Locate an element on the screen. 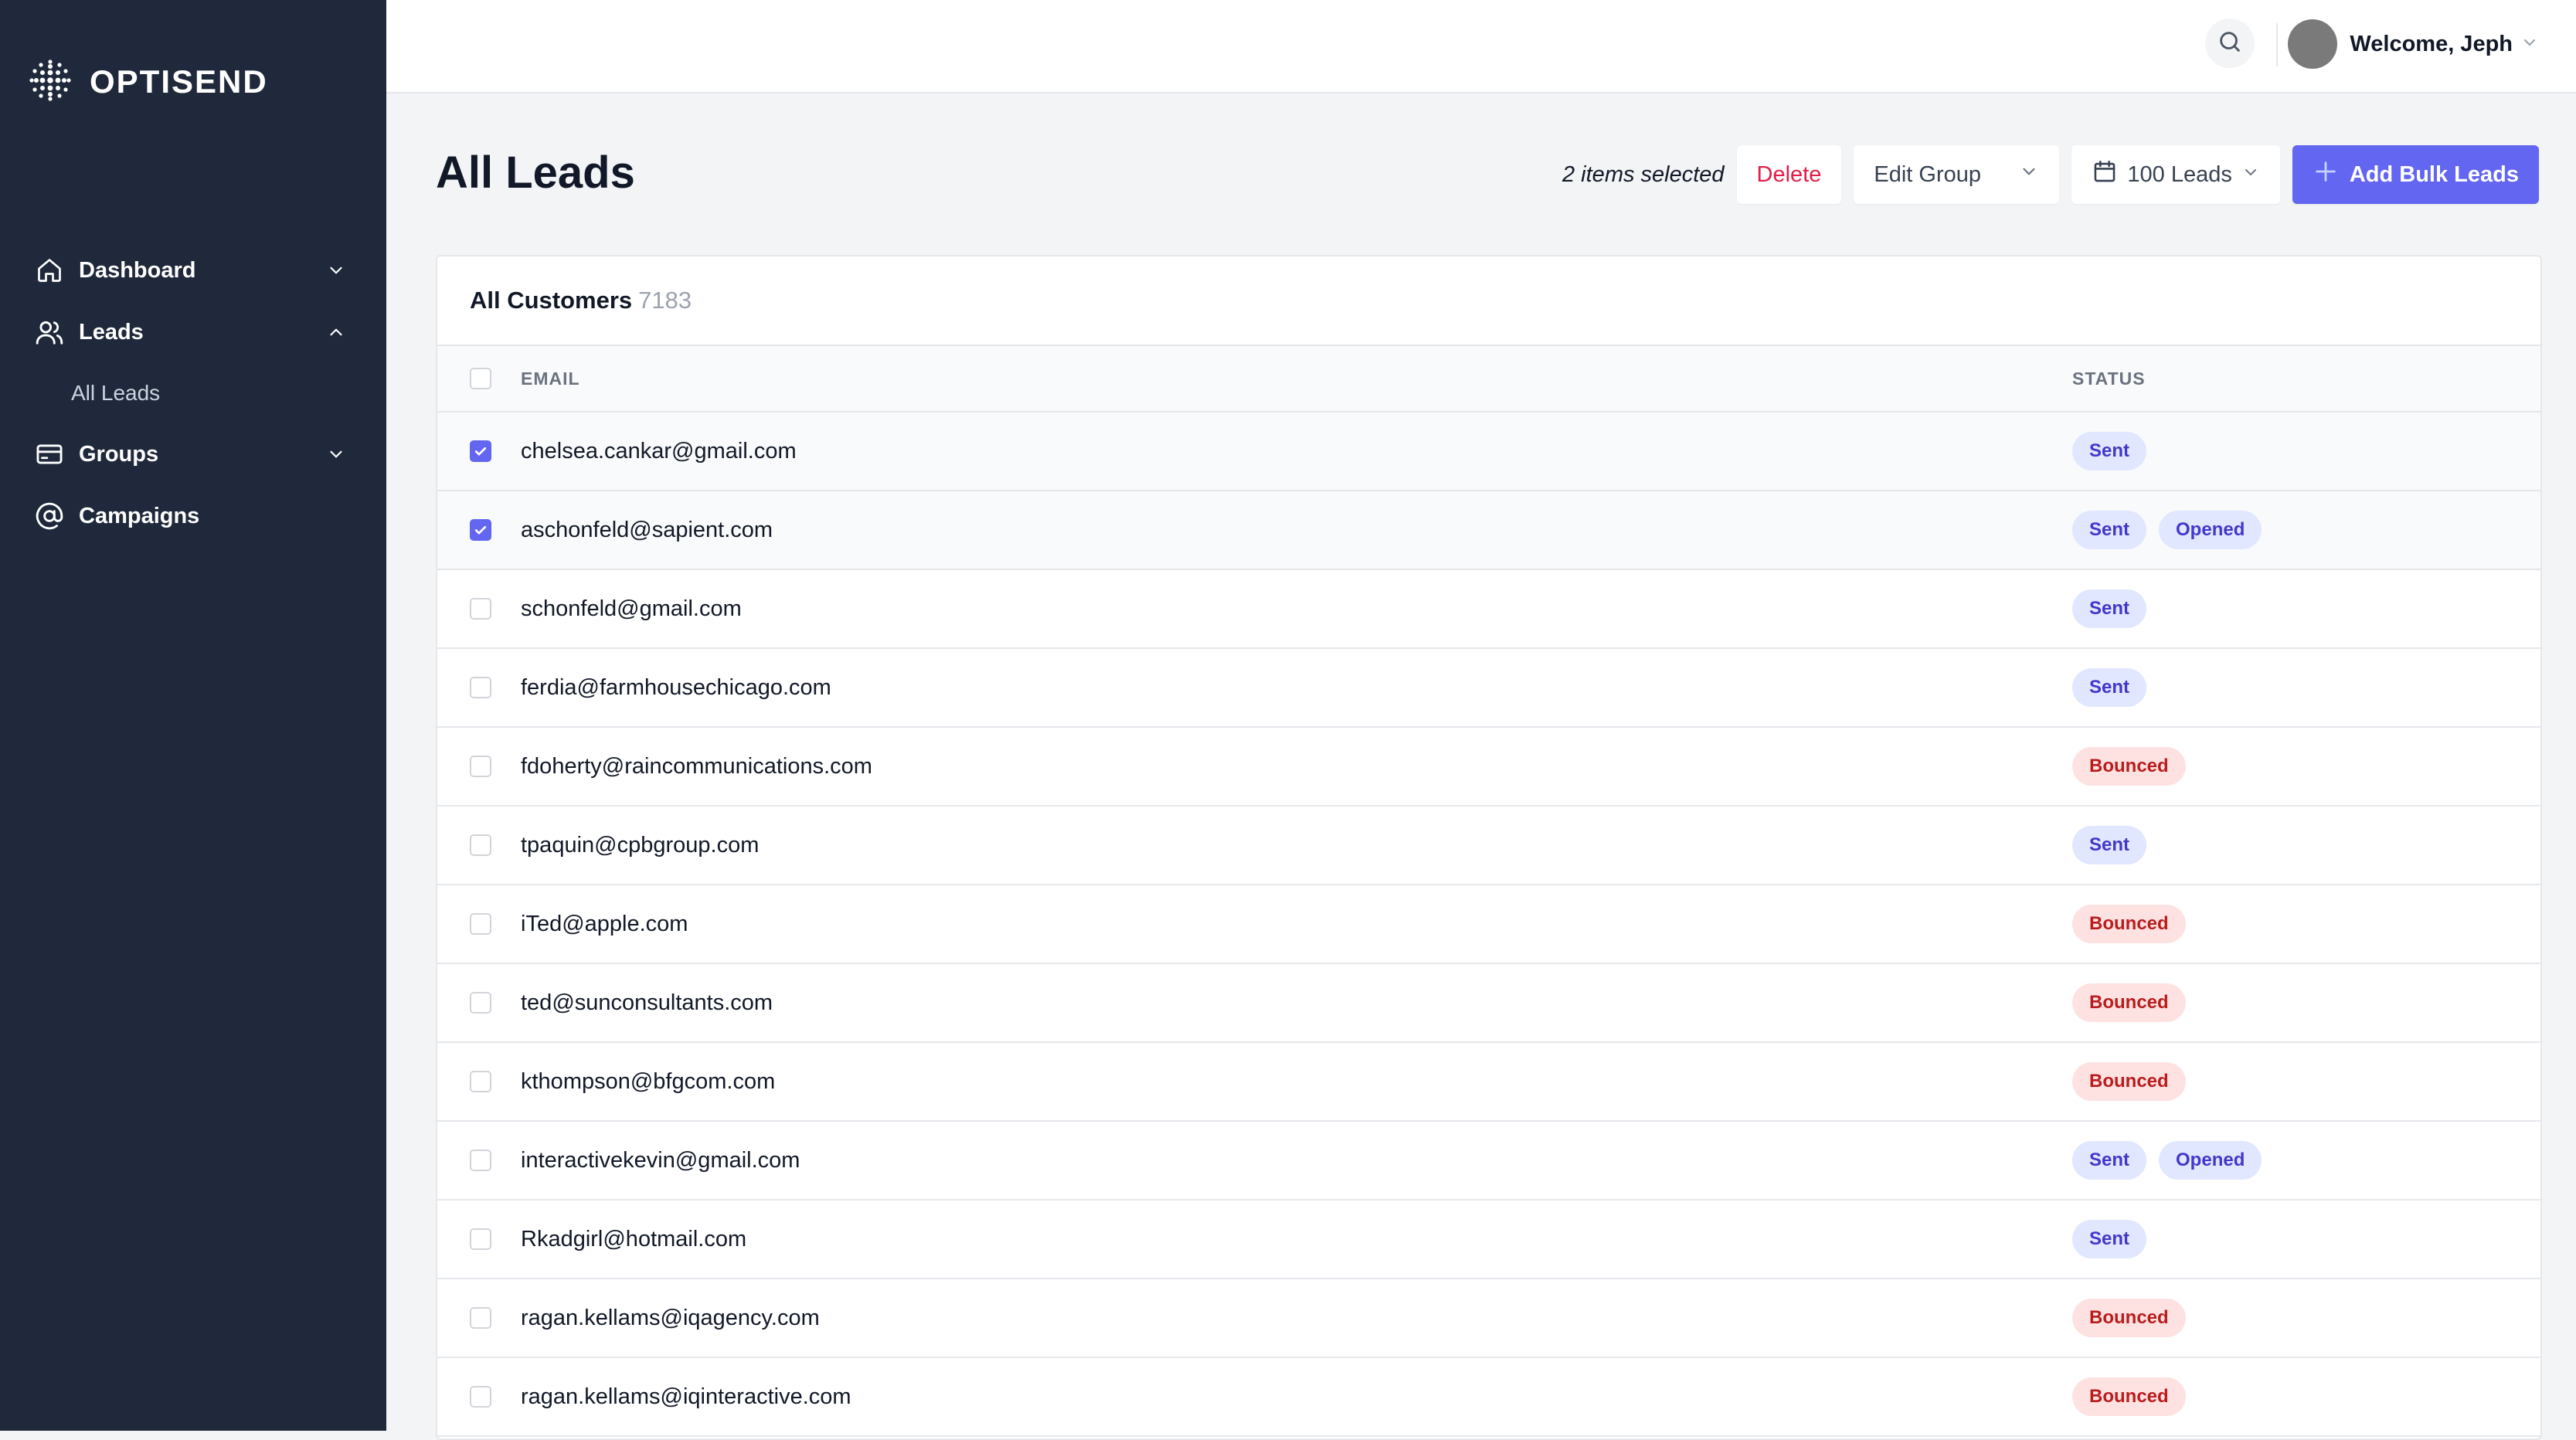 The image size is (2576, 1440). search-icon is located at coordinates (2230, 44).